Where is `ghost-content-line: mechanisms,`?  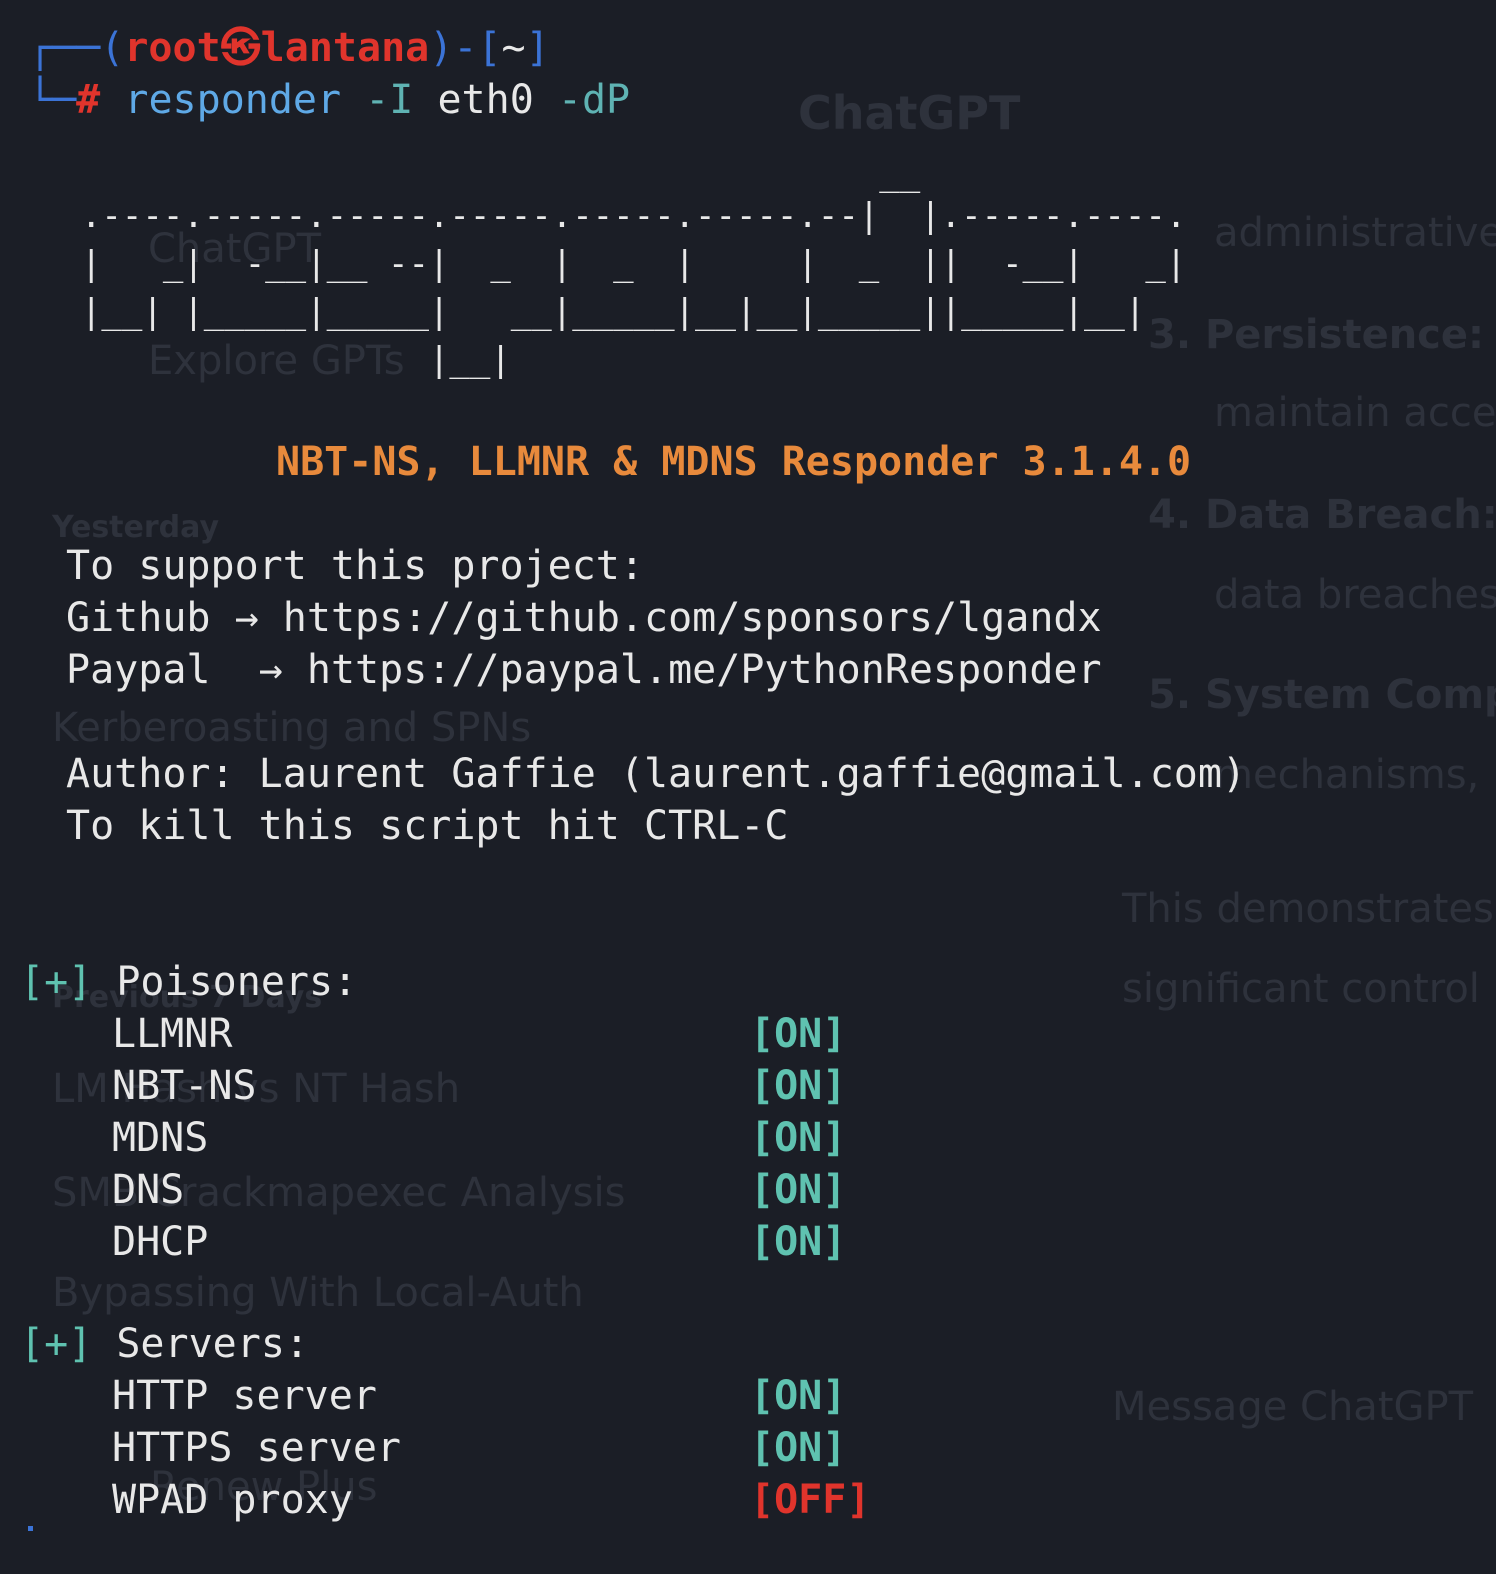 ghost-content-line: mechanisms, is located at coordinates (1347, 775).